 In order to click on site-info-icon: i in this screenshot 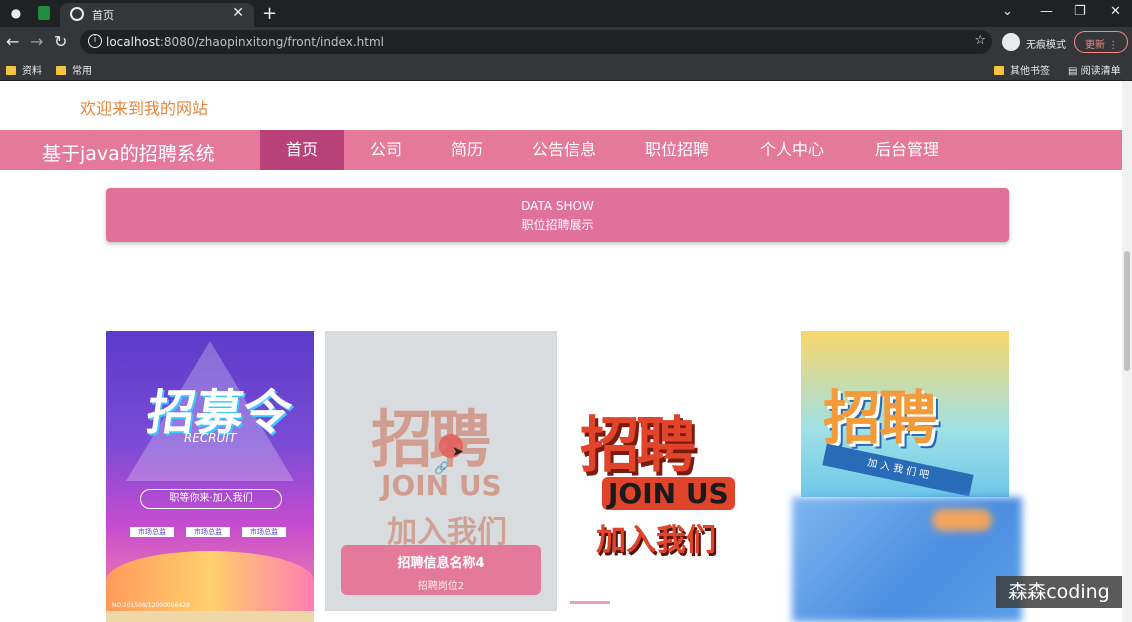, I will do `click(95, 41)`.